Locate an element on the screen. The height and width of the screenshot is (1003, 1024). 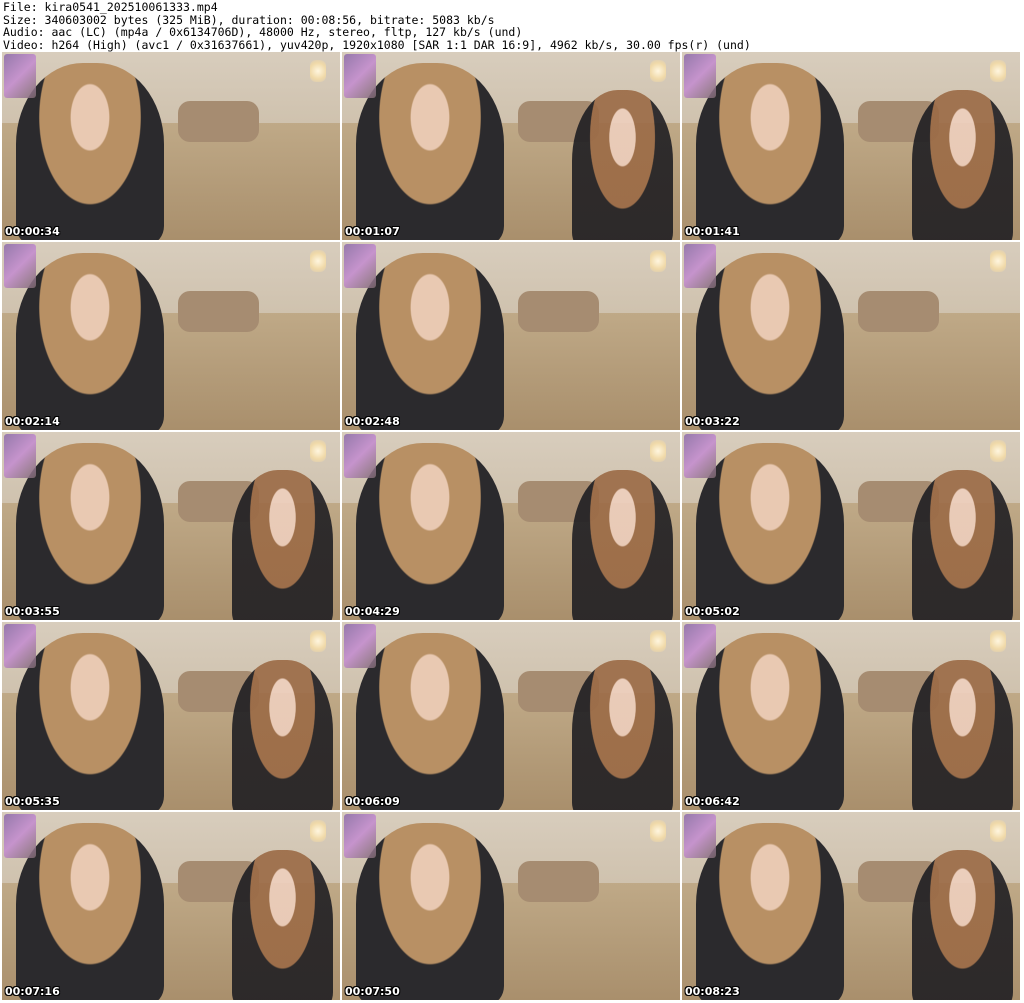
thumbnail: 00:02:14 is located at coordinates (171, 336).